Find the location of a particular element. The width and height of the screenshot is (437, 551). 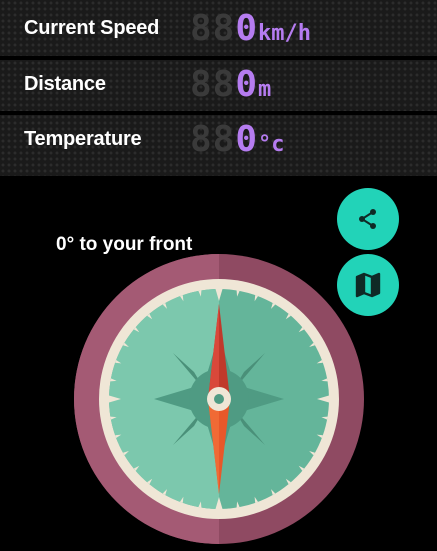

map-icon is located at coordinates (368, 285).